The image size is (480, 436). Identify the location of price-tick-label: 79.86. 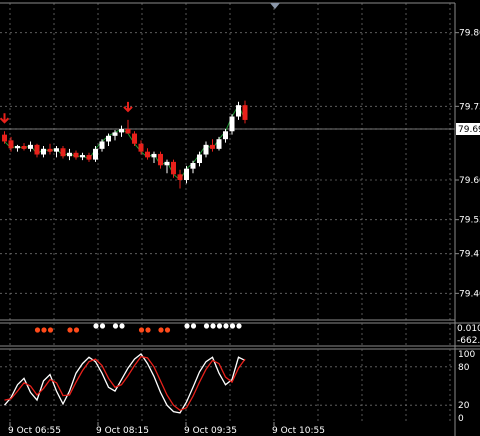
(469, 34).